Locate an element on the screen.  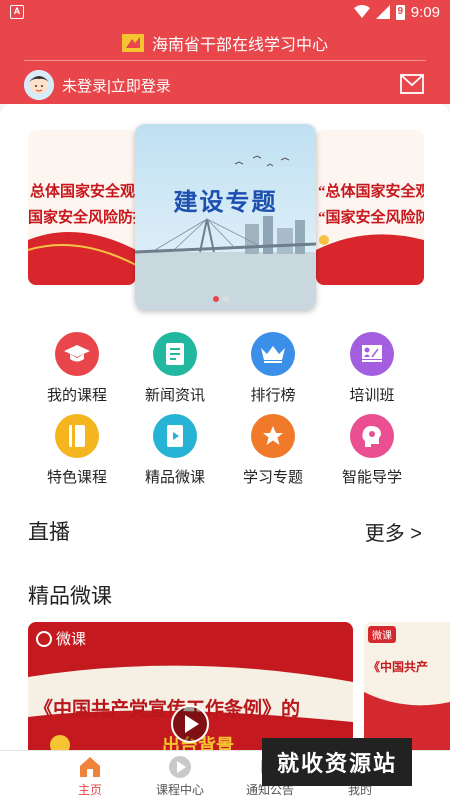
banner-slide-prev: 总体国家安全观 国家安全风险防控 is located at coordinates (82, 207).